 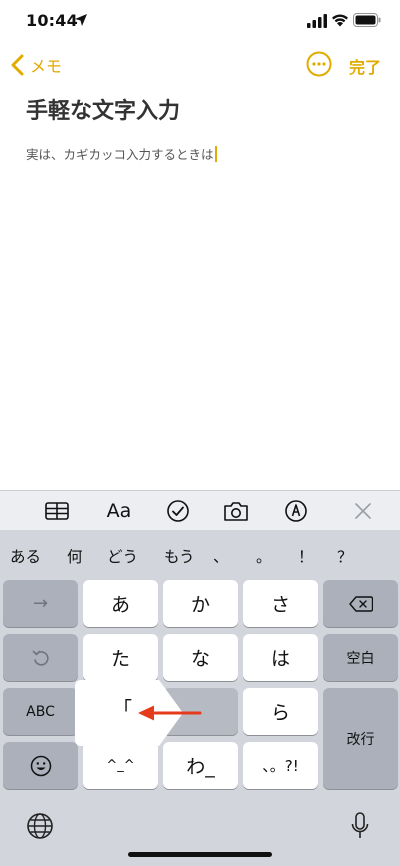 I want to click on status-bar: 10:44, so click(x=200, y=22).